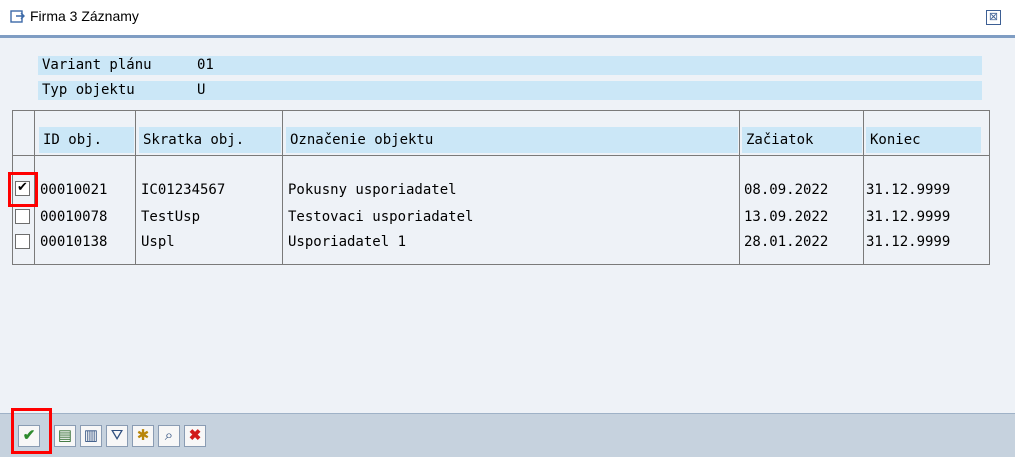 The image size is (1015, 457). I want to click on type-row, so click(510, 90).